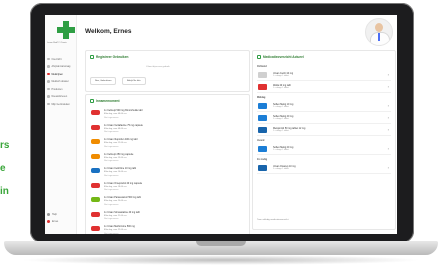 The image size is (442, 274). I want to click on medication-footer-link: Toon volledig medicatieoverzicht, so click(273, 220).